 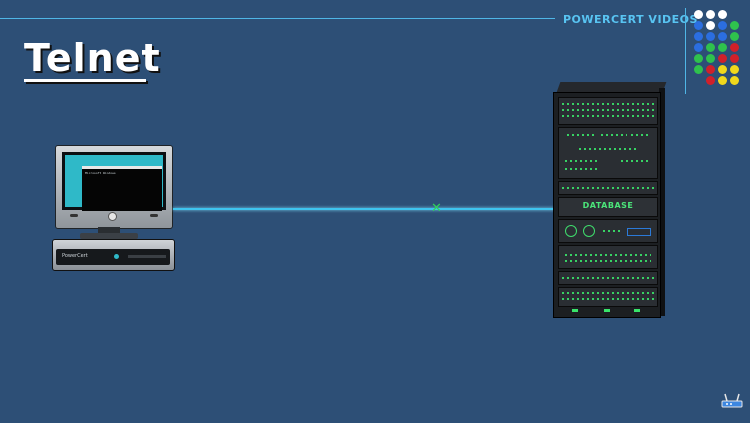 What do you see at coordinates (100, 173) in the screenshot?
I see `terminal-text: Microsoft Windows` at bounding box center [100, 173].